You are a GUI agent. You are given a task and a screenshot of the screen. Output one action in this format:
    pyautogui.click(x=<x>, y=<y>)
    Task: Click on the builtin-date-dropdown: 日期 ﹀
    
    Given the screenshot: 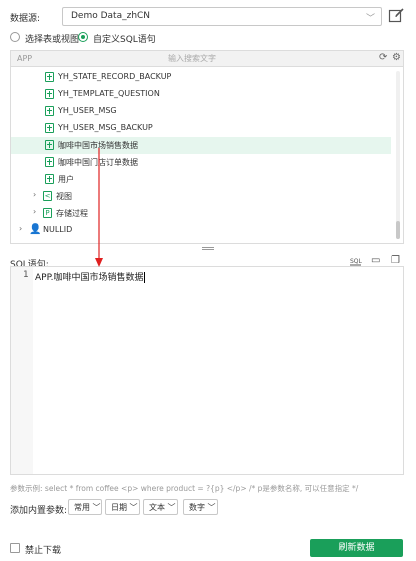 What is the action you would take?
    pyautogui.click(x=122, y=507)
    